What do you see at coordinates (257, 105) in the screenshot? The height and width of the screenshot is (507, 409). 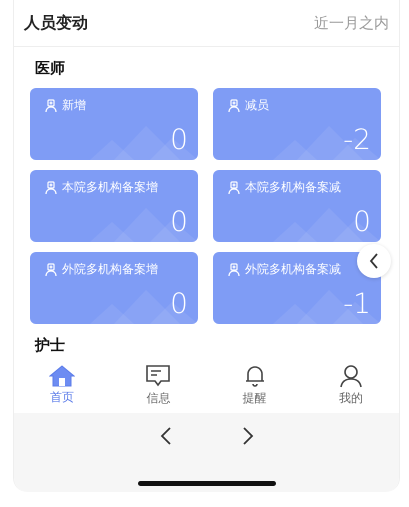 I see `card-label: 减员` at bounding box center [257, 105].